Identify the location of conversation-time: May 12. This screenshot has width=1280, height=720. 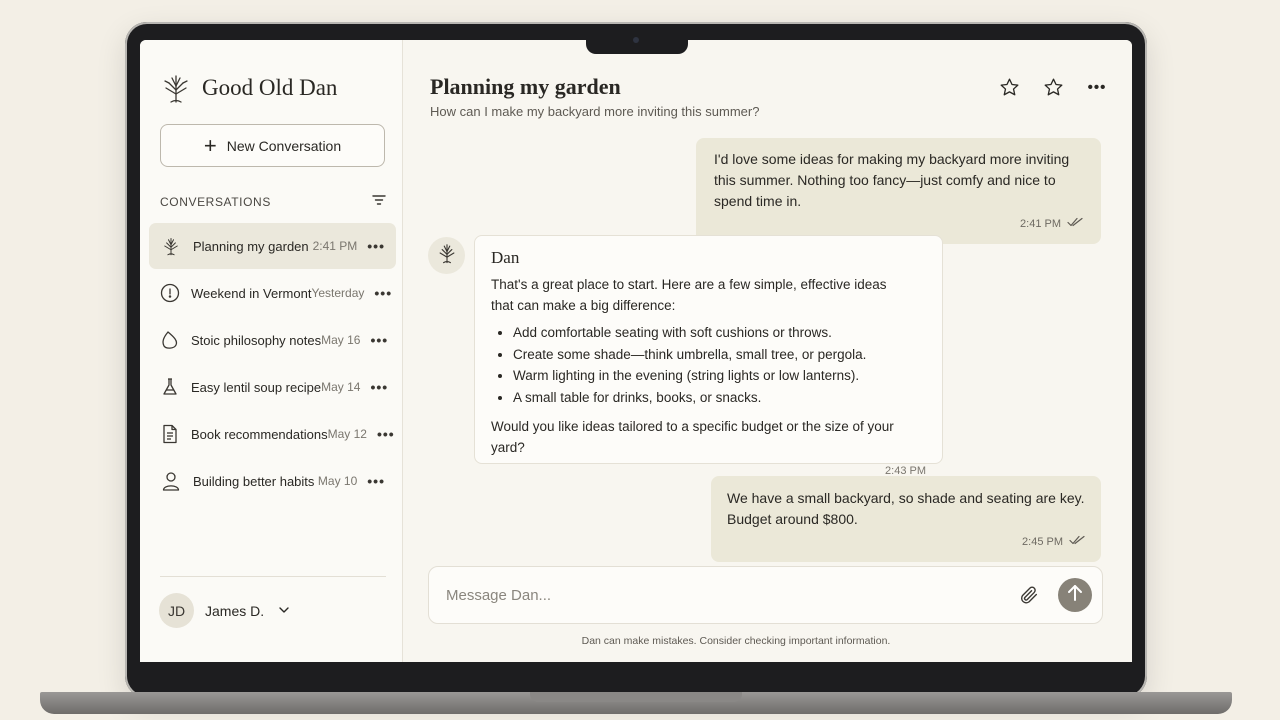
(347, 434).